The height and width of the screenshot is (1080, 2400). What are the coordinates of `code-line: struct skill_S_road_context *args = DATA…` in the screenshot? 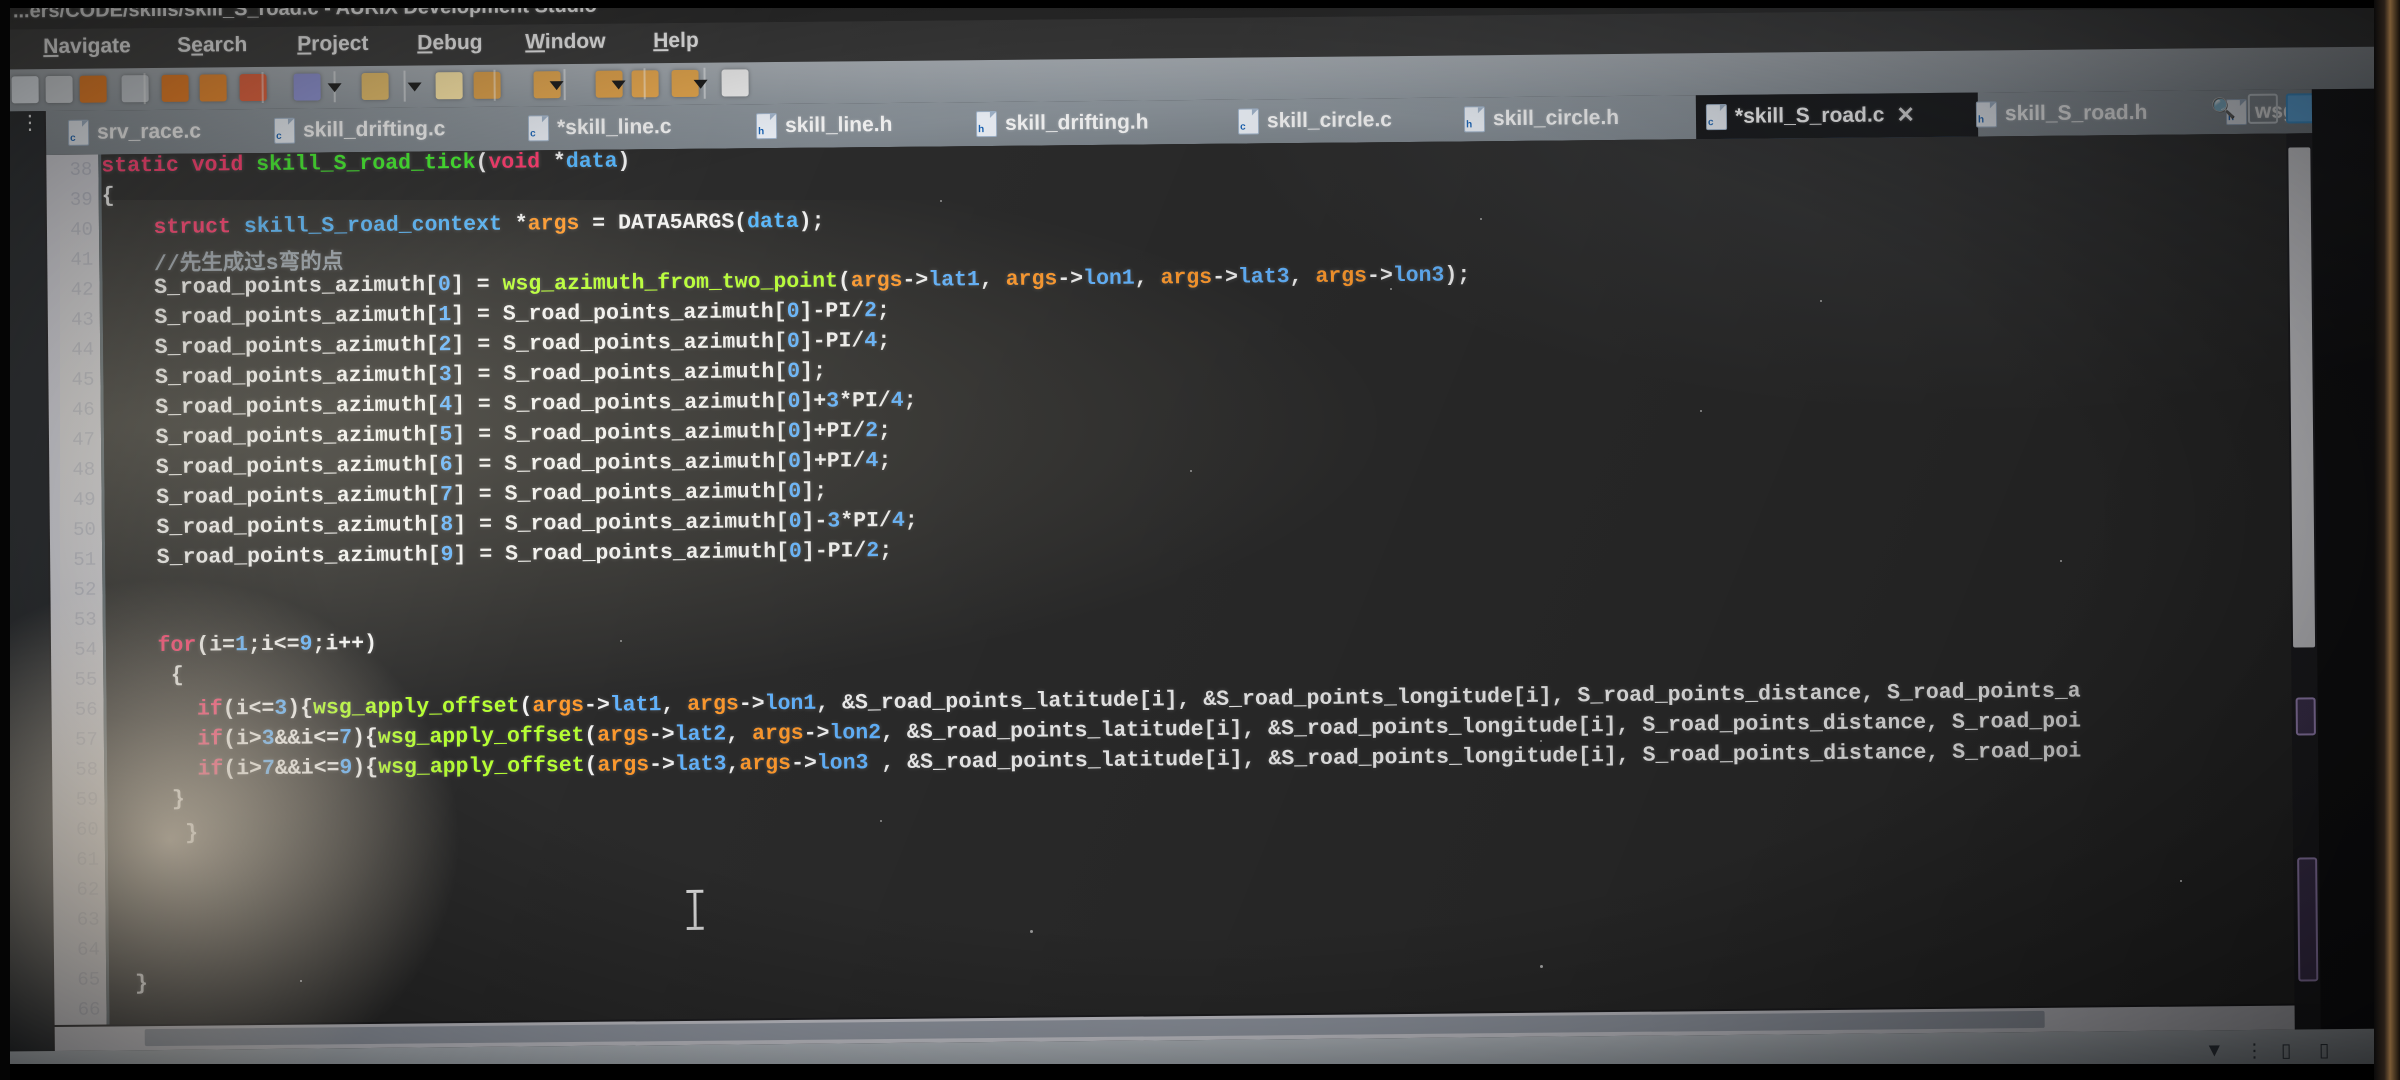 It's located at (463, 225).